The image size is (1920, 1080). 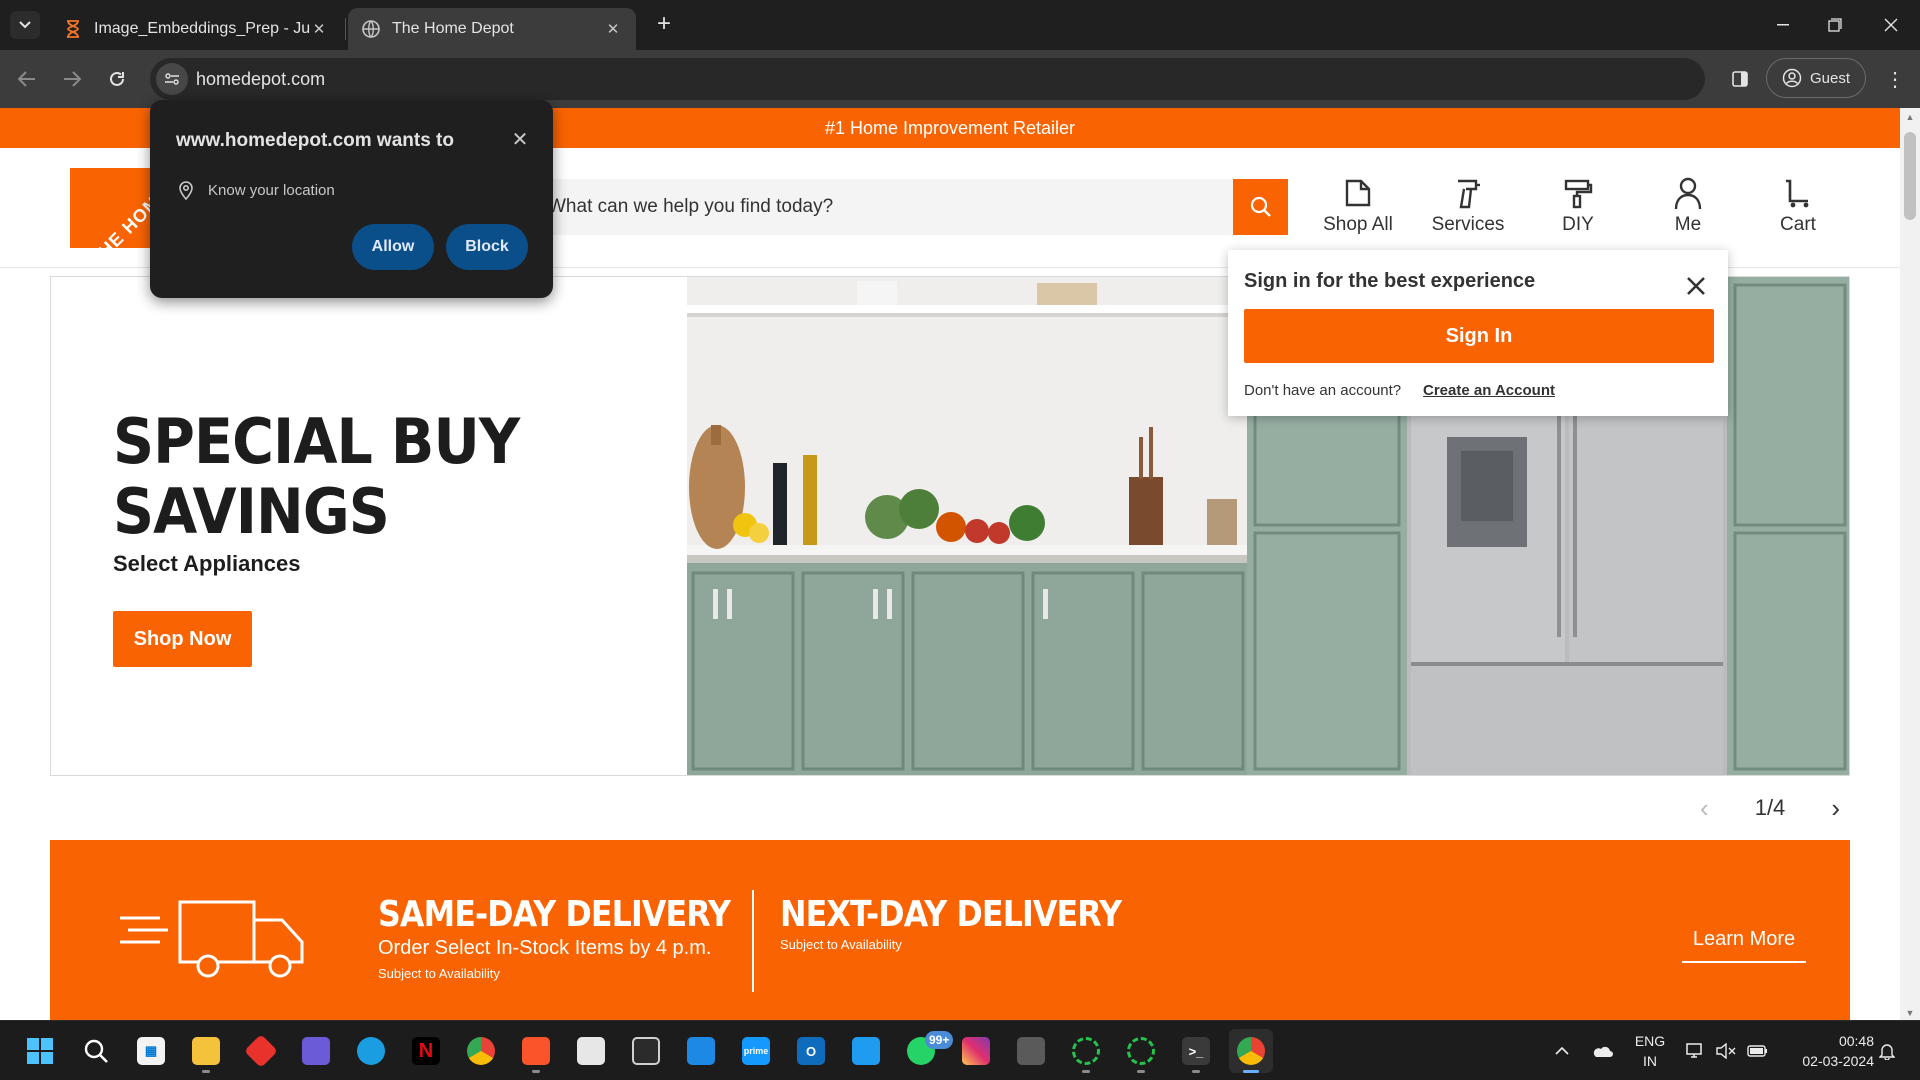 I want to click on restore-icon, so click(x=1835, y=25).